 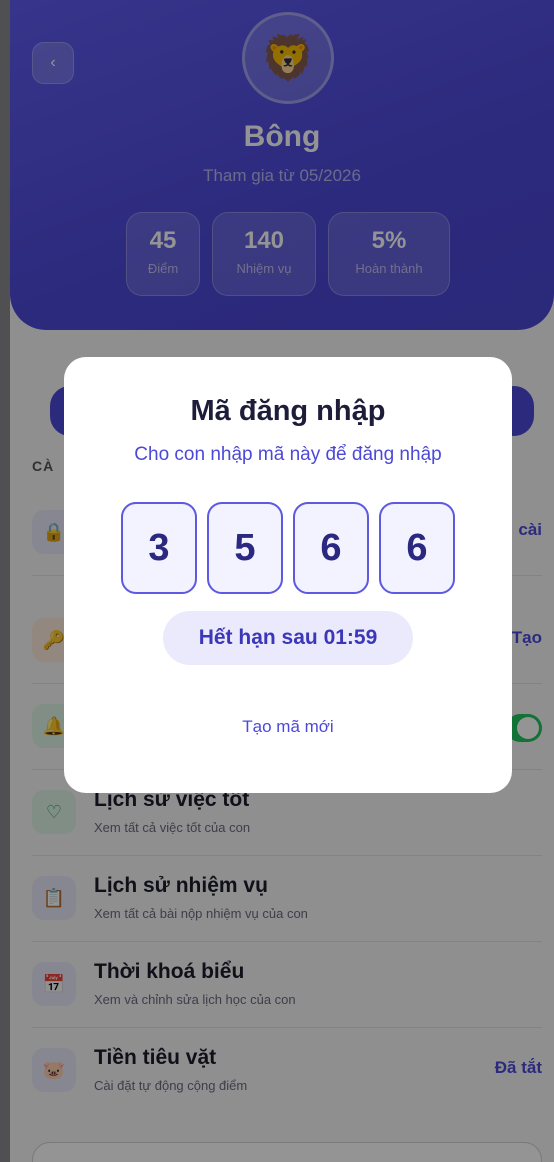 What do you see at coordinates (245, 548) in the screenshot?
I see `code-digit: 5` at bounding box center [245, 548].